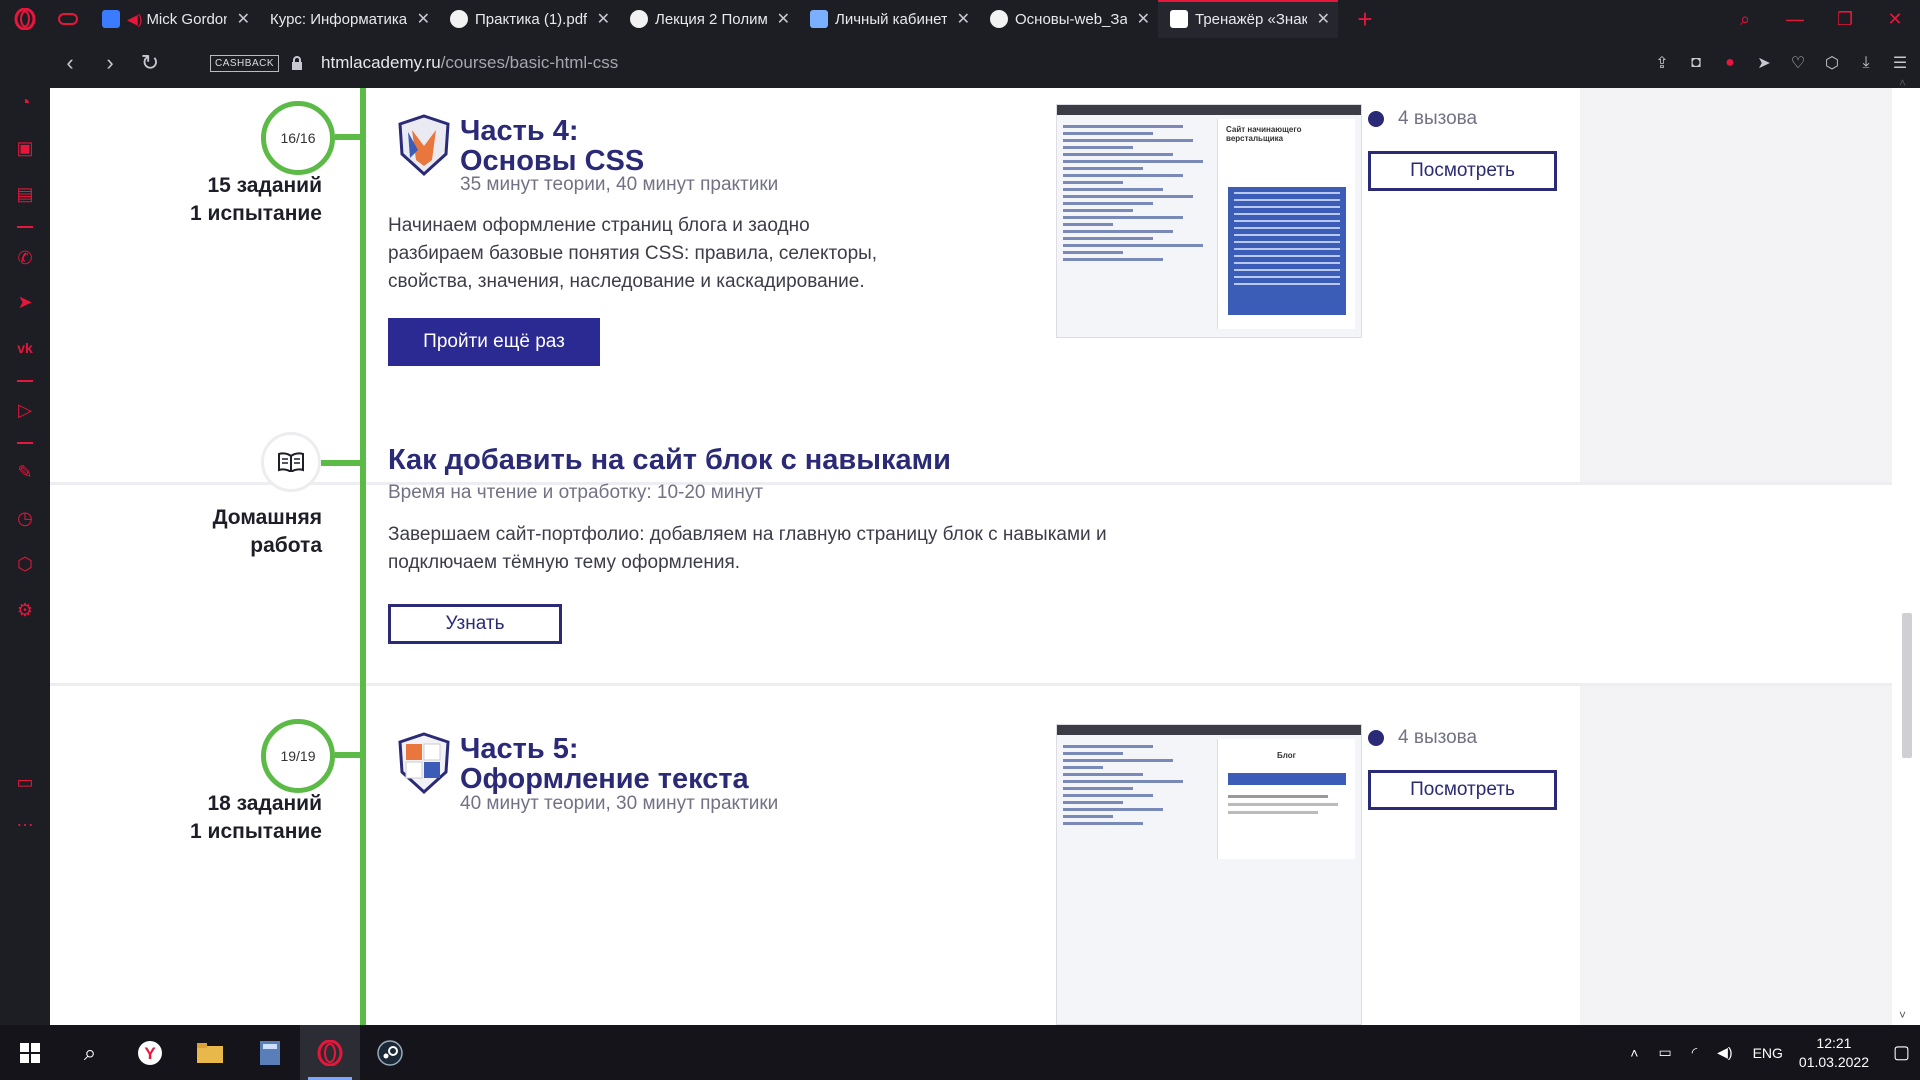  I want to click on battery-icon: ▭, so click(1664, 1052).